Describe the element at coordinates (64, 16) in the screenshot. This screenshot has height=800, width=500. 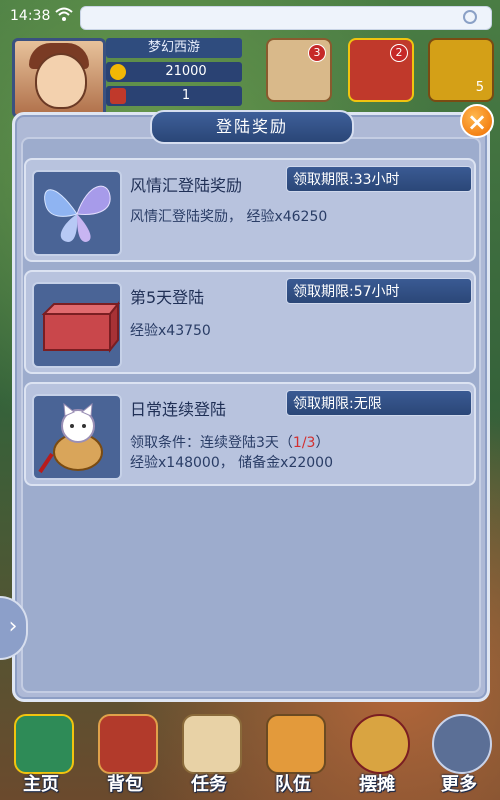
I see `wifi-icon` at that location.